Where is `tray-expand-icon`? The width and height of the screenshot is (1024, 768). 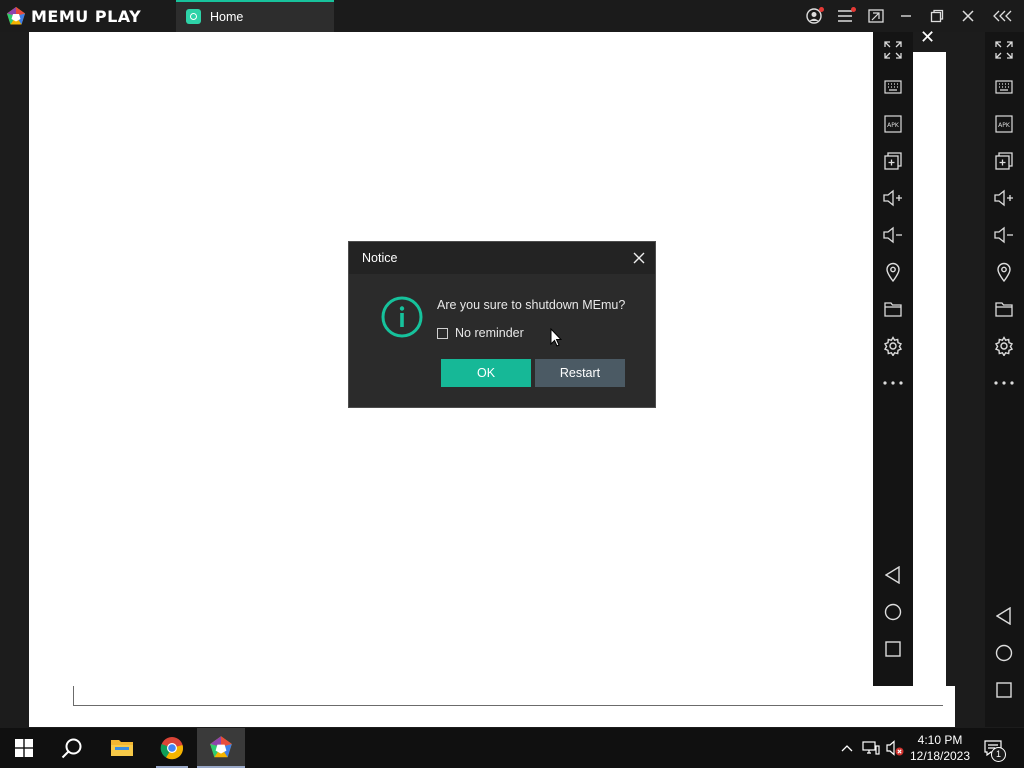
tray-expand-icon is located at coordinates (847, 748).